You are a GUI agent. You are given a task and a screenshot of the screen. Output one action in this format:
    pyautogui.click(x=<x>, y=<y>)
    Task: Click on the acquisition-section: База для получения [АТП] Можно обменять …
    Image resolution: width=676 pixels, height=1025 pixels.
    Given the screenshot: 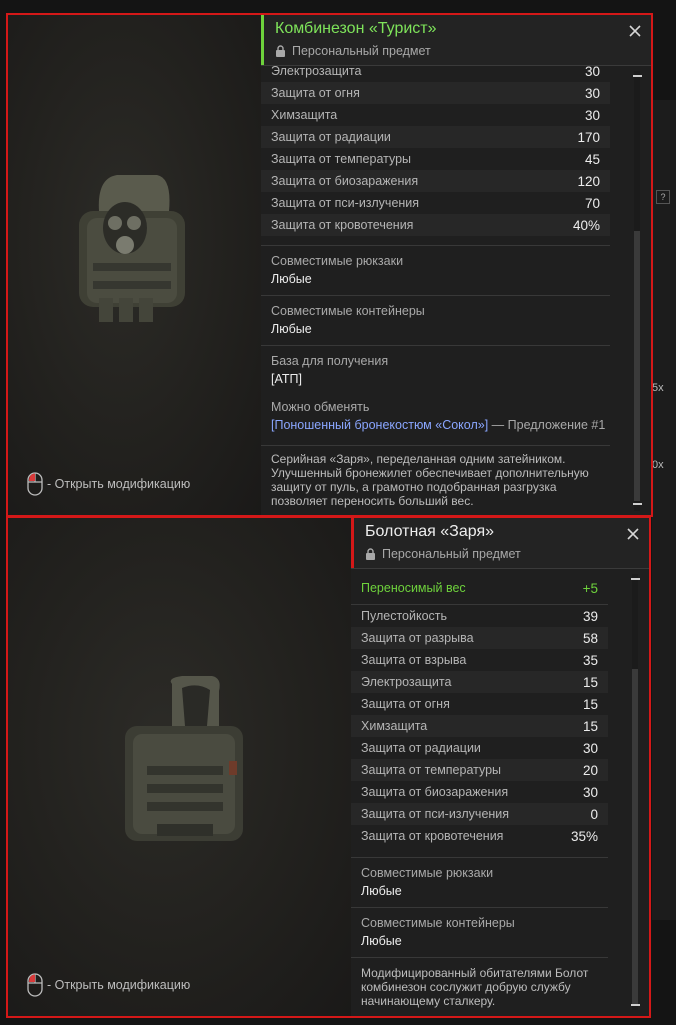 What is the action you would take?
    pyautogui.click(x=435, y=395)
    